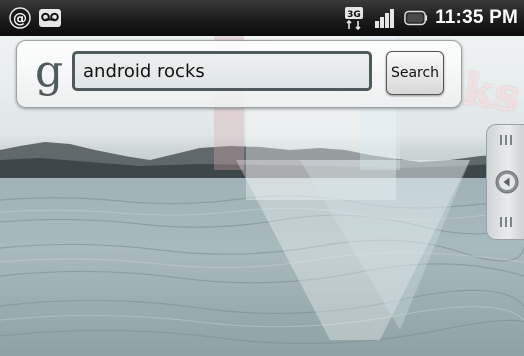 The height and width of the screenshot is (356, 524). Describe the element at coordinates (262, 18) in the screenshot. I see `status-bar: @ 3G 11:35 PM` at that location.